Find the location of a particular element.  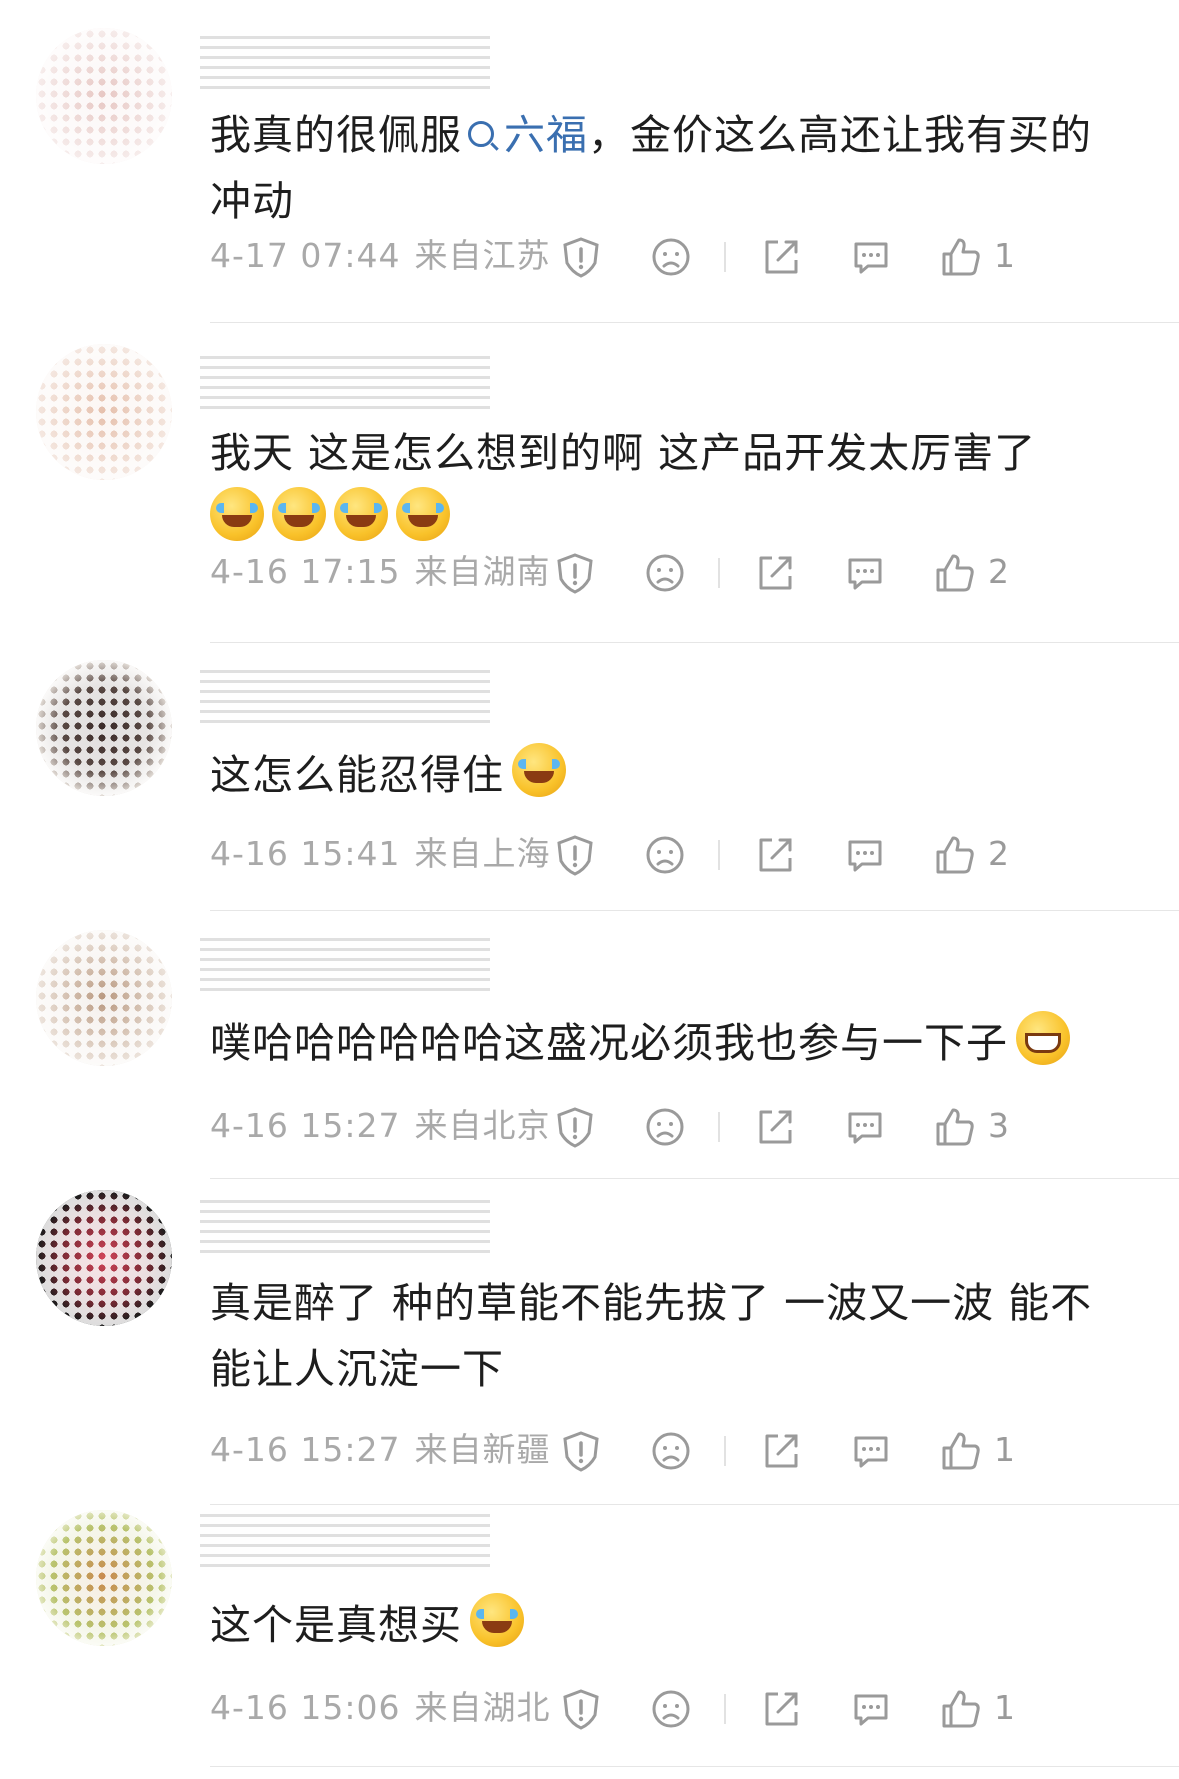

comment-text-body: 这个是真想买 is located at coordinates (336, 1625).